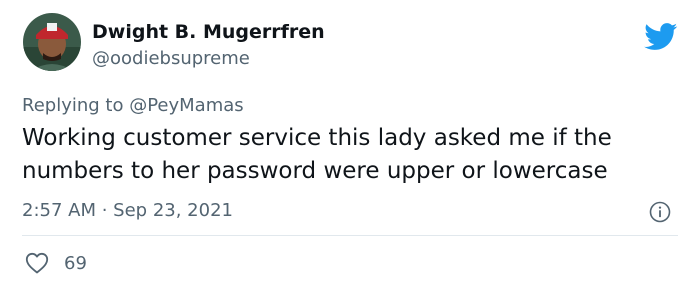  What do you see at coordinates (186, 105) in the screenshot?
I see `reply-mention-link: @PeyMamas` at bounding box center [186, 105].